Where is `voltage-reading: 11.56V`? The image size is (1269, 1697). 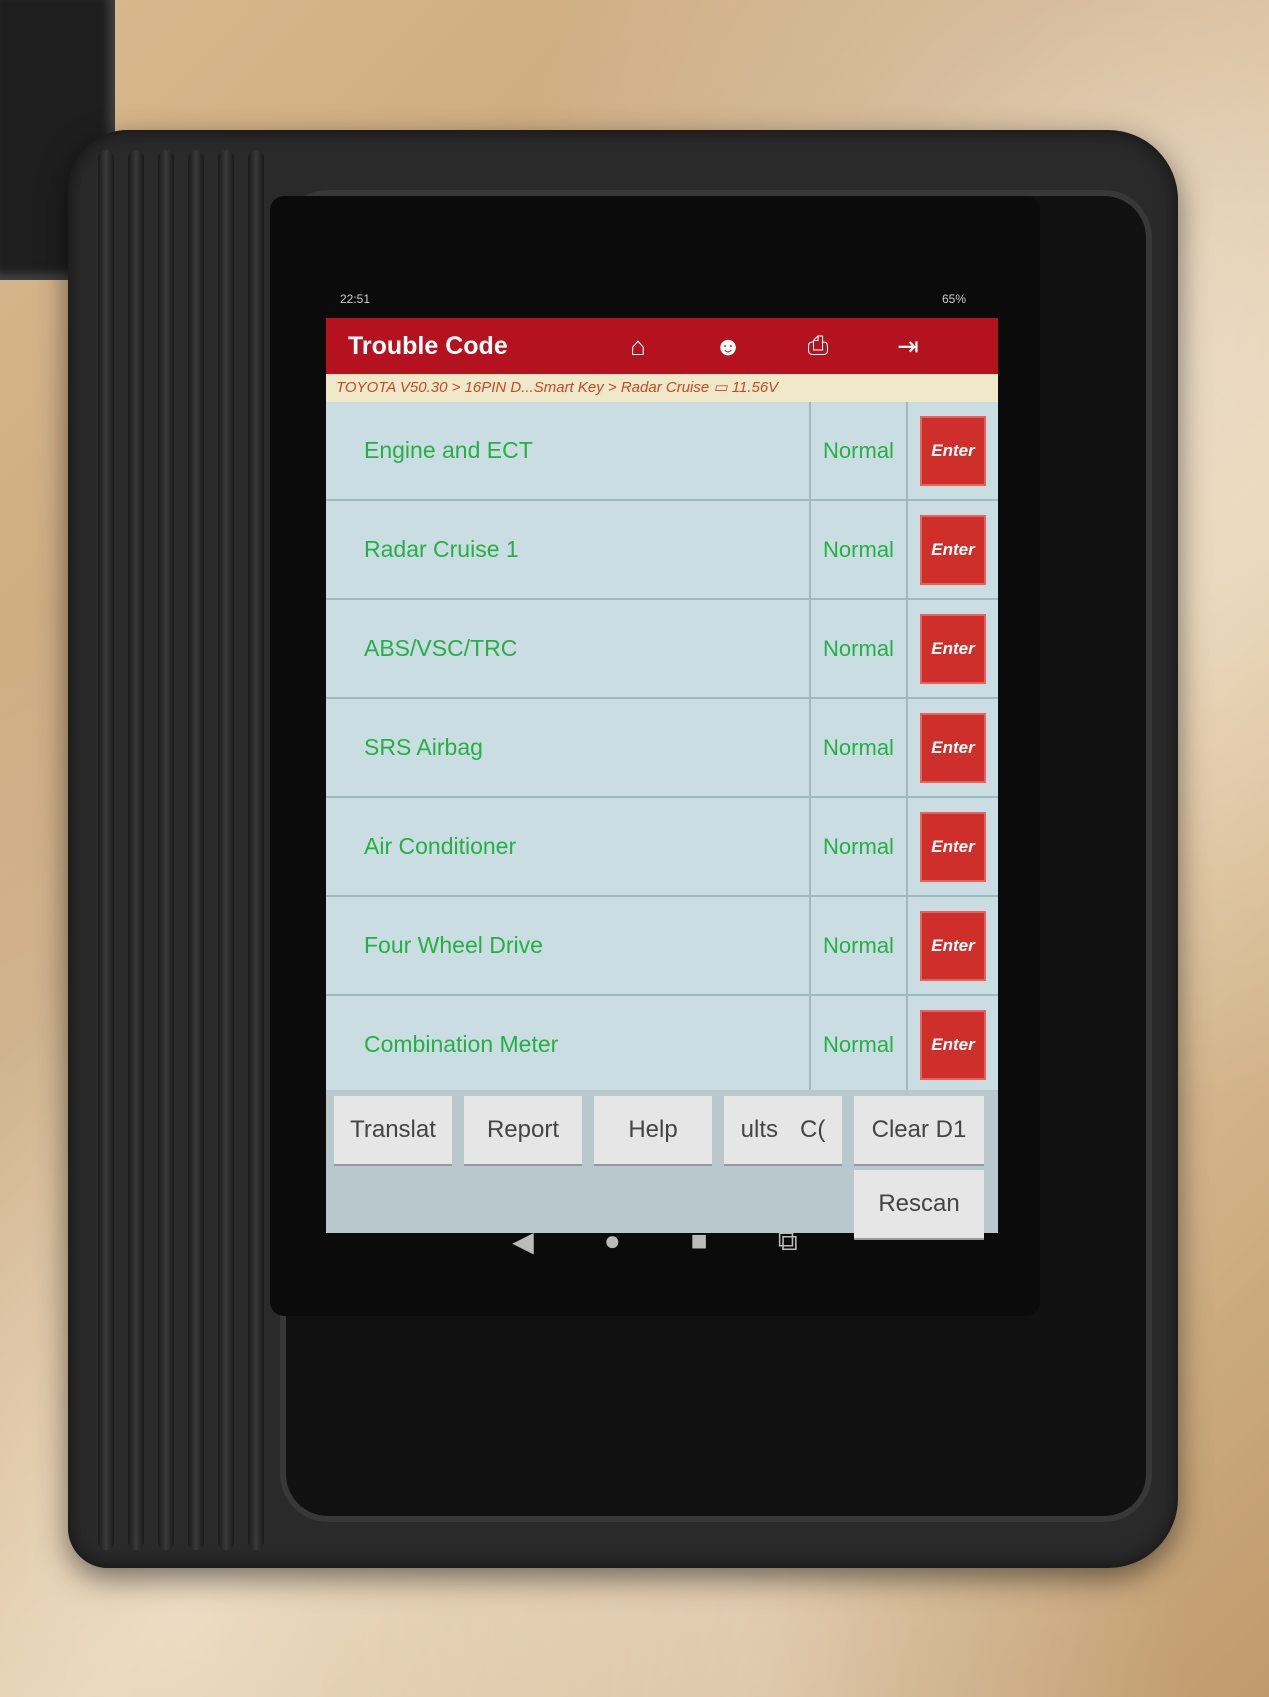 voltage-reading: 11.56V is located at coordinates (755, 387).